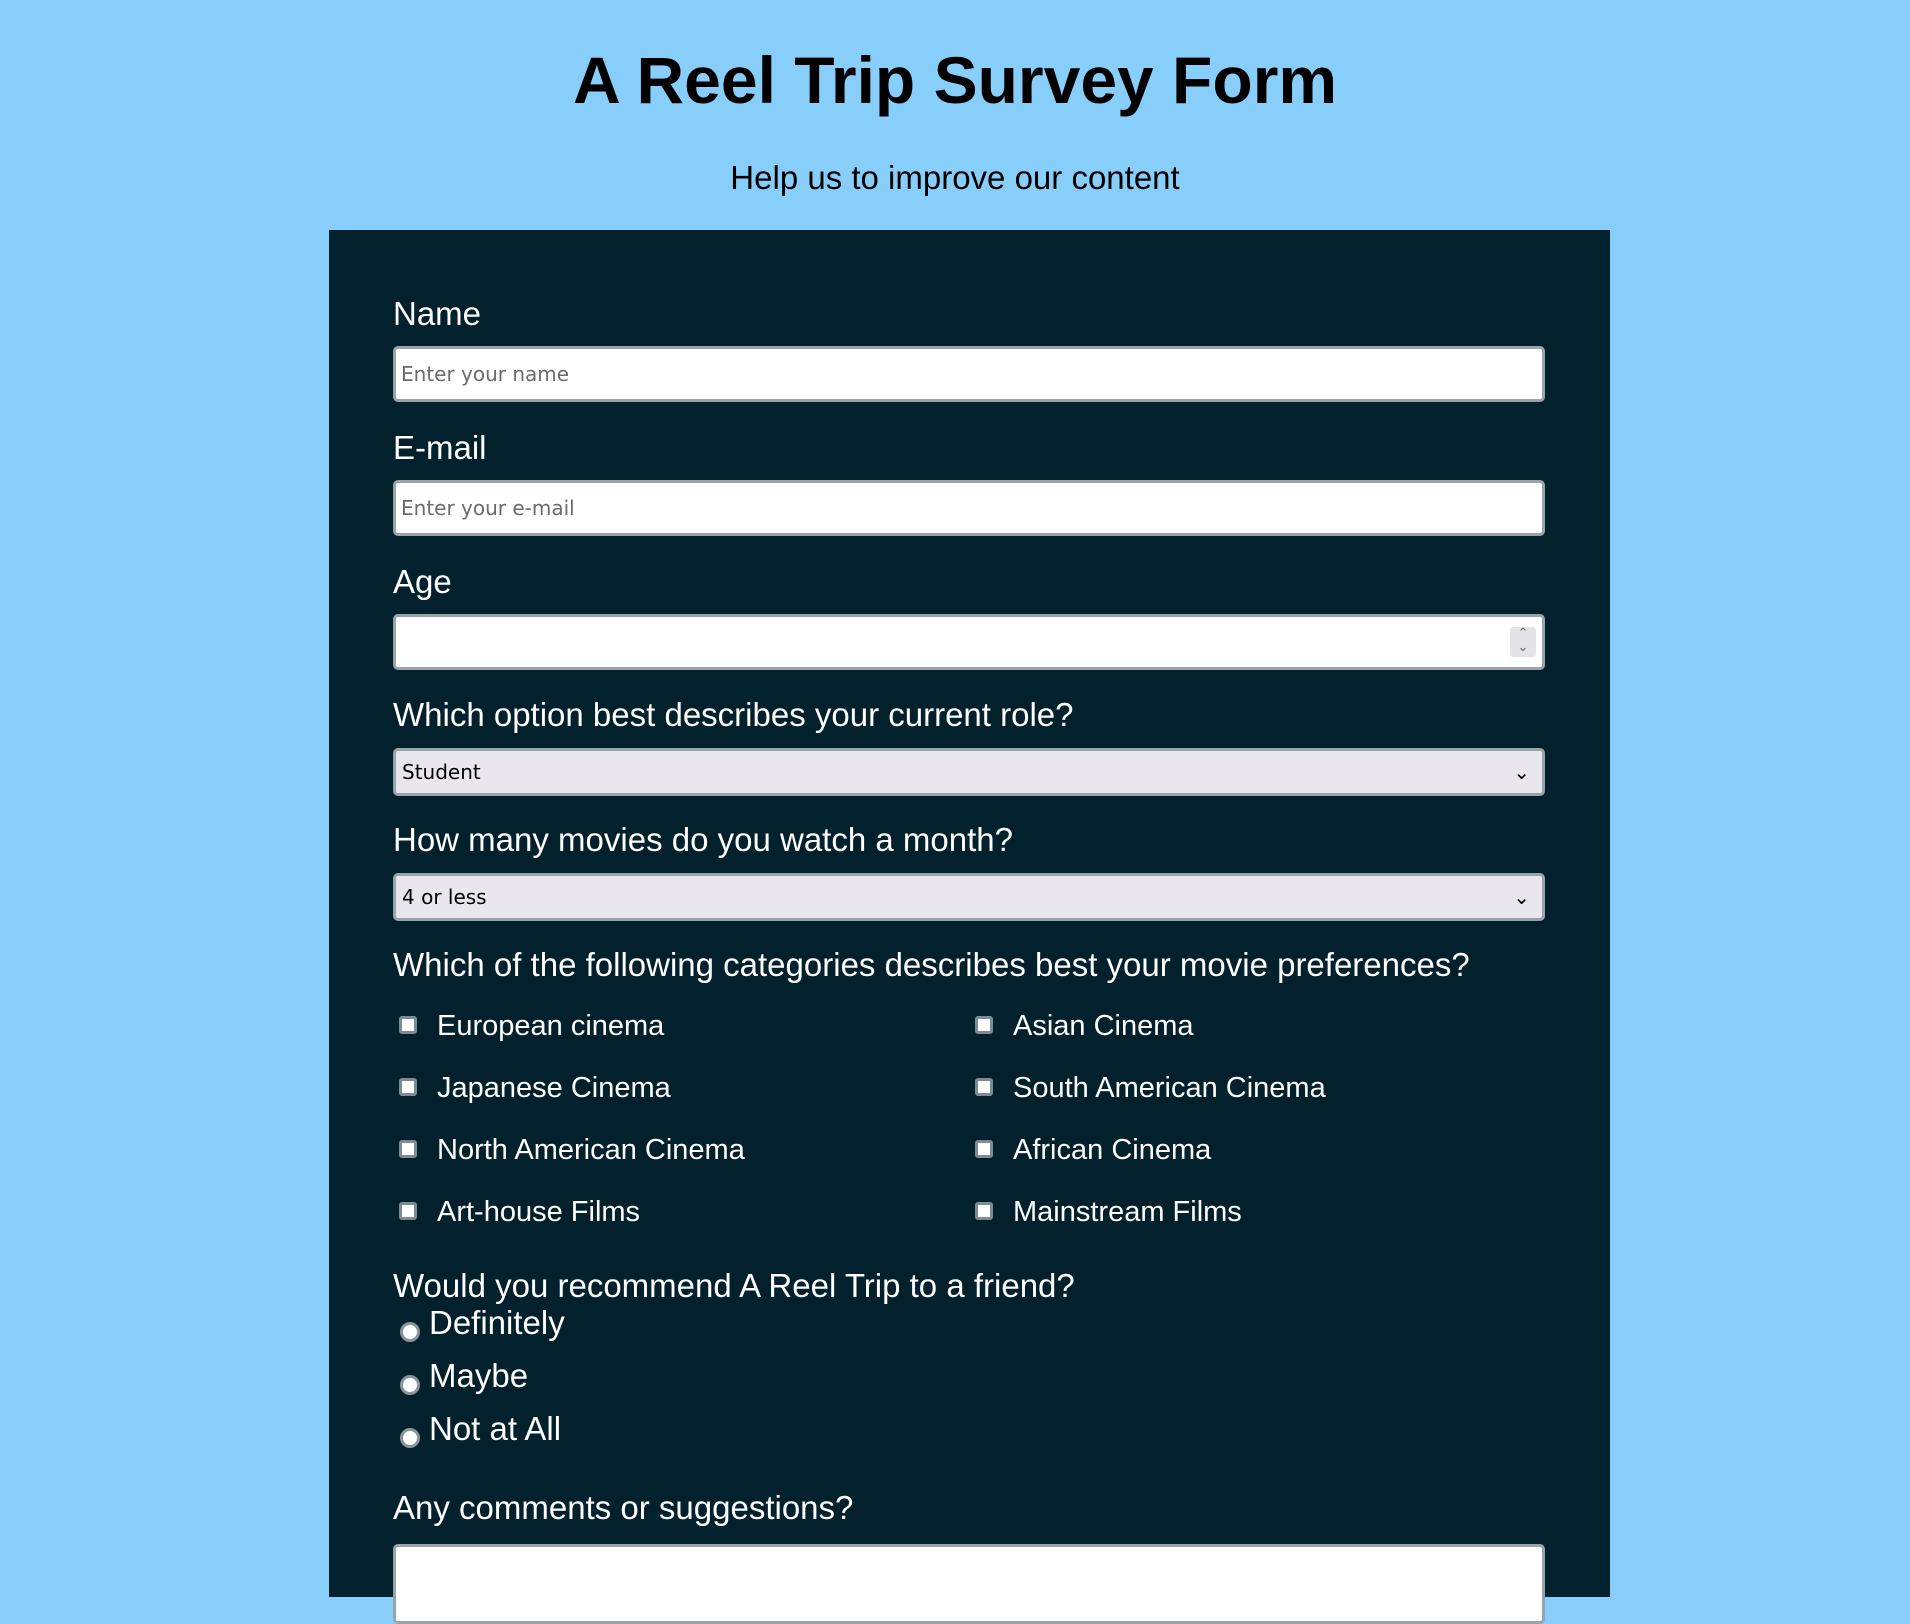 The image size is (1910, 1624). Describe the element at coordinates (441, 772) in the screenshot. I see `role-selected-value: Student` at that location.